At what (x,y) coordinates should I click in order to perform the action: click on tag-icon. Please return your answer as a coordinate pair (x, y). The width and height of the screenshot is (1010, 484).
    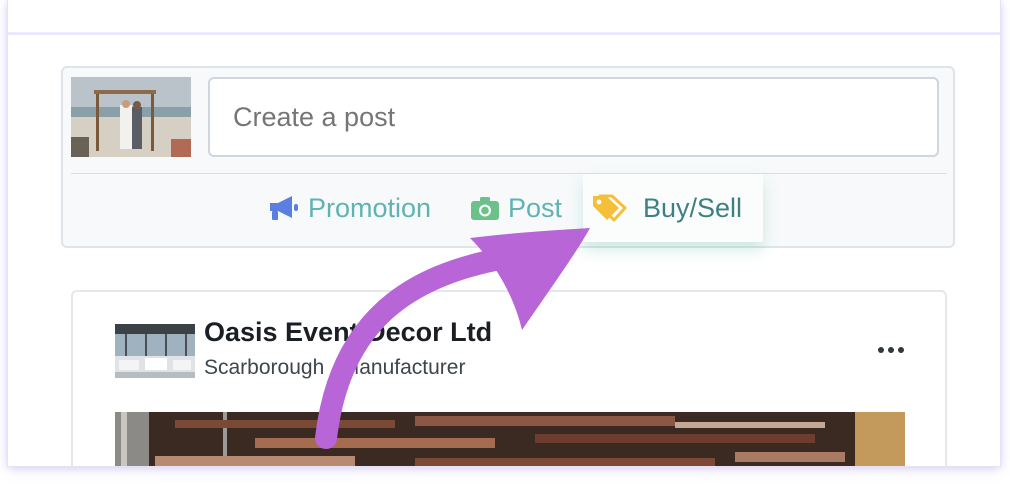
    Looking at the image, I should click on (610, 208).